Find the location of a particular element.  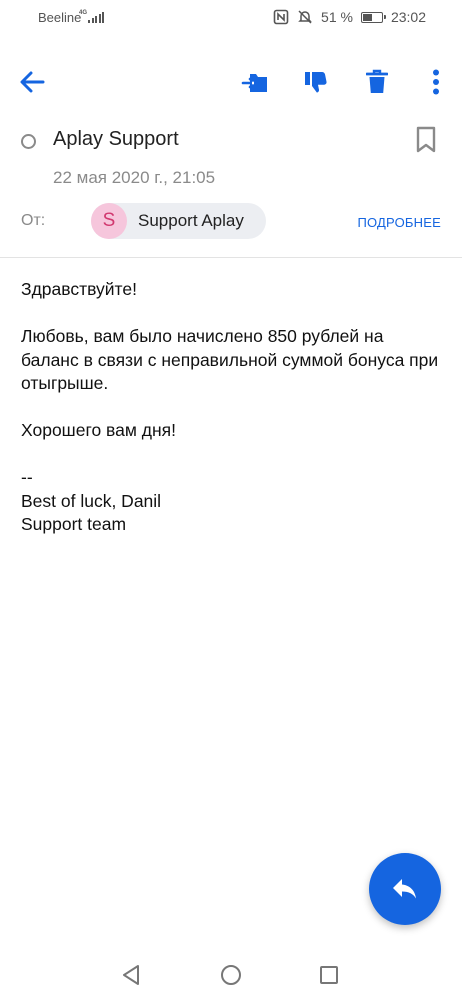

unread-indicator is located at coordinates (28, 141).